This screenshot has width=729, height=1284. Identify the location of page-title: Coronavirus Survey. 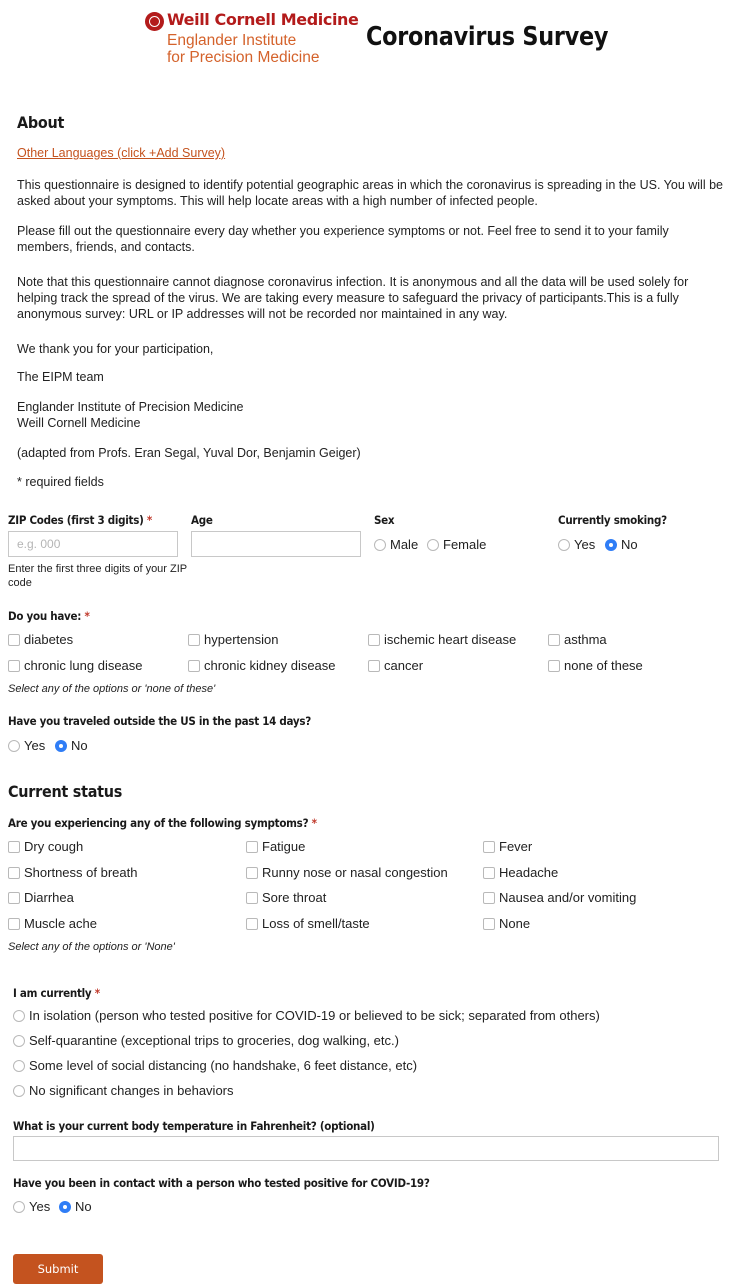
(487, 37).